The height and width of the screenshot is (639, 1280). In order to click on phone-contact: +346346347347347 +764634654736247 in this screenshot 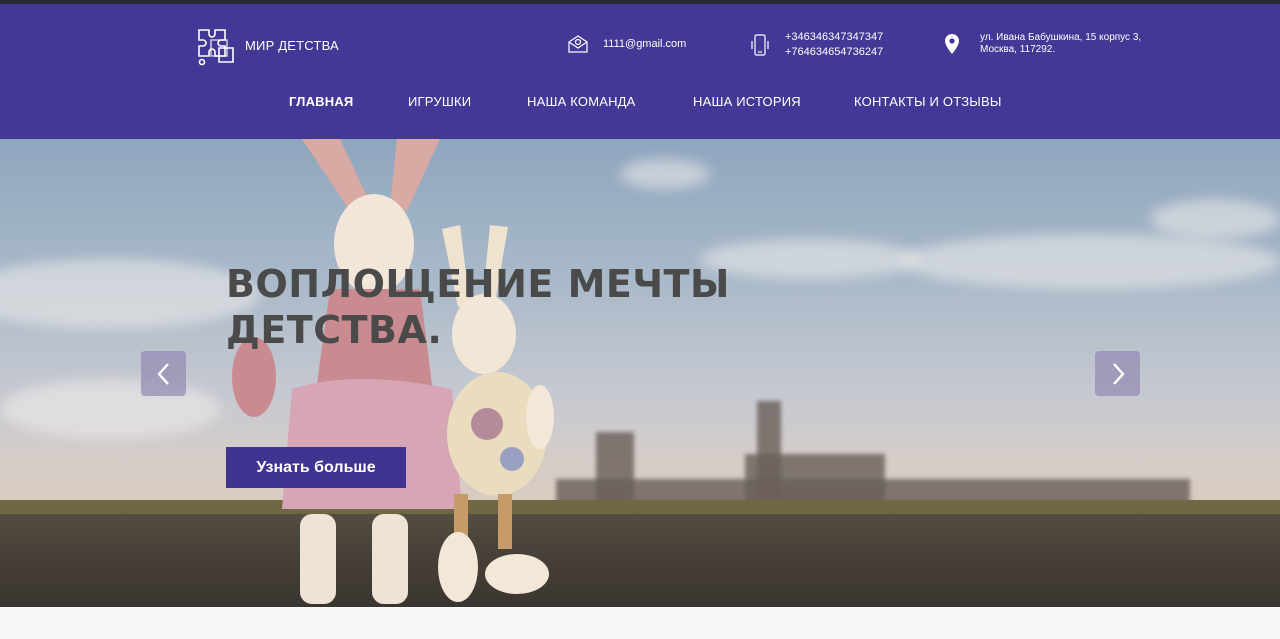, I will do `click(816, 45)`.